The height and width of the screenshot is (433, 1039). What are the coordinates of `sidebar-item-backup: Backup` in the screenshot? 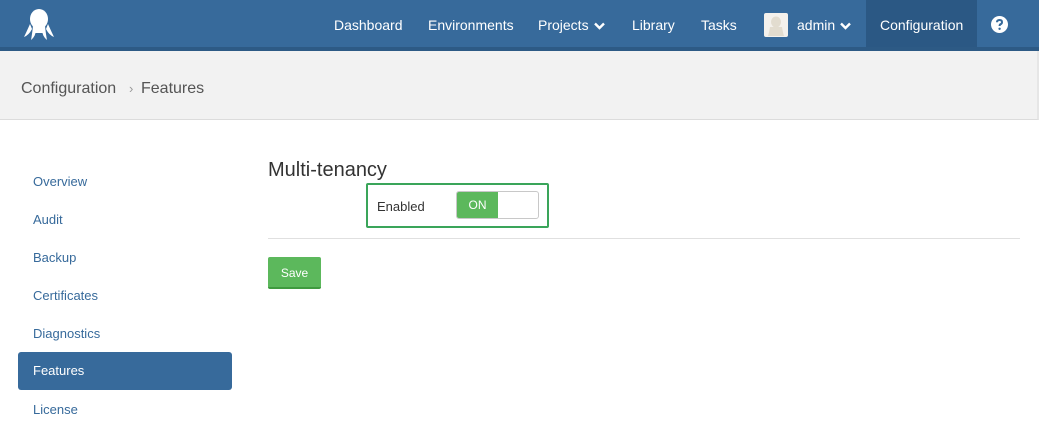 It's located at (125, 258).